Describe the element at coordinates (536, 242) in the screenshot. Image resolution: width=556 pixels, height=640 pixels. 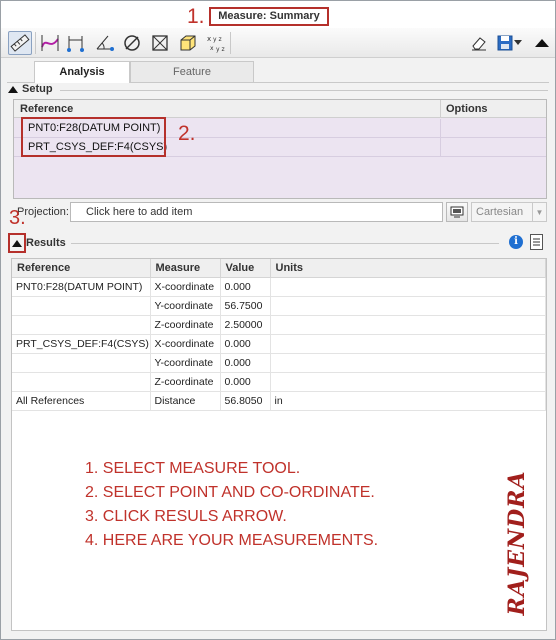
I see `document-list-icon` at that location.